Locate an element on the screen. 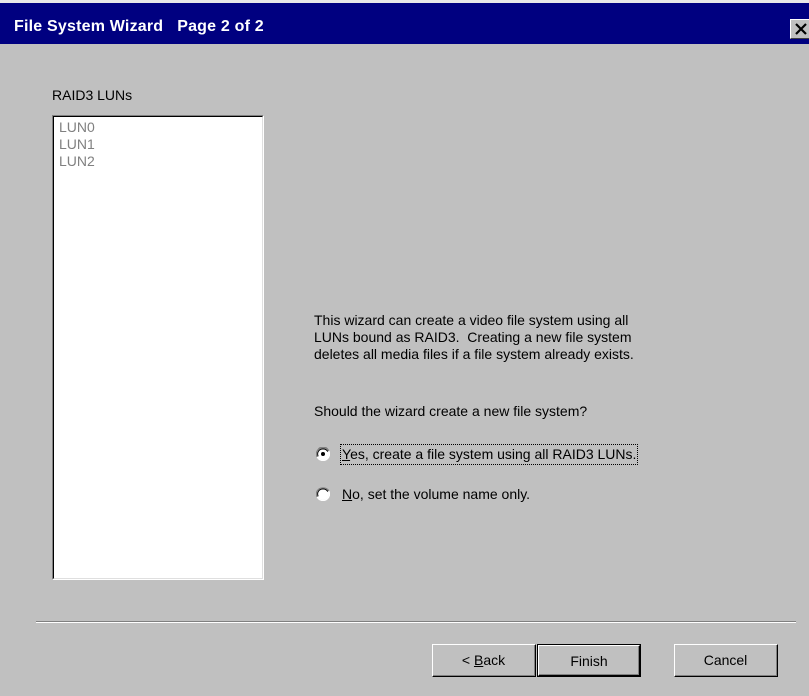  back-button-prefix: < is located at coordinates (467, 660).